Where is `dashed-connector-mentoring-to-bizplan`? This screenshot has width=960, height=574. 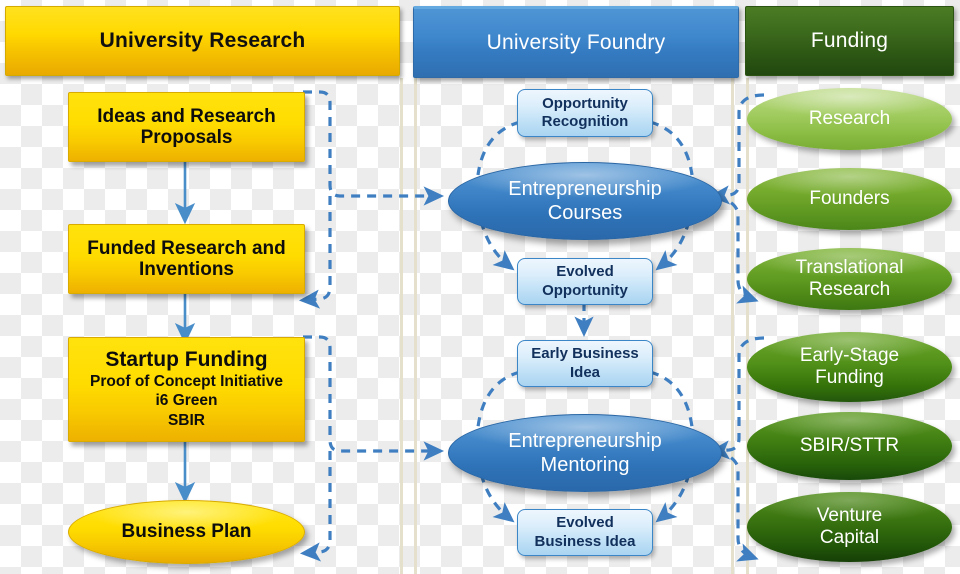 dashed-connector-mentoring-to-bizplan is located at coordinates (315, 506).